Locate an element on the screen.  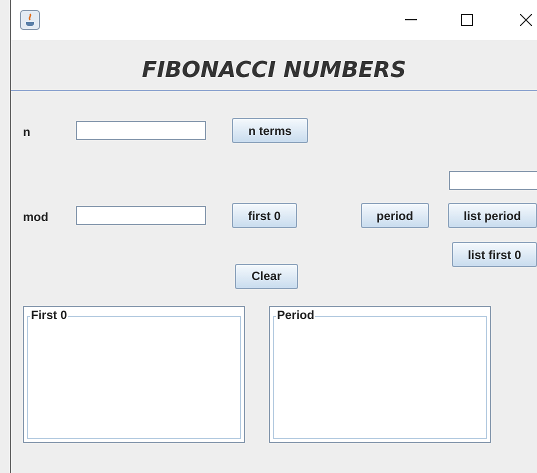
maximize-icon is located at coordinates (467, 20).